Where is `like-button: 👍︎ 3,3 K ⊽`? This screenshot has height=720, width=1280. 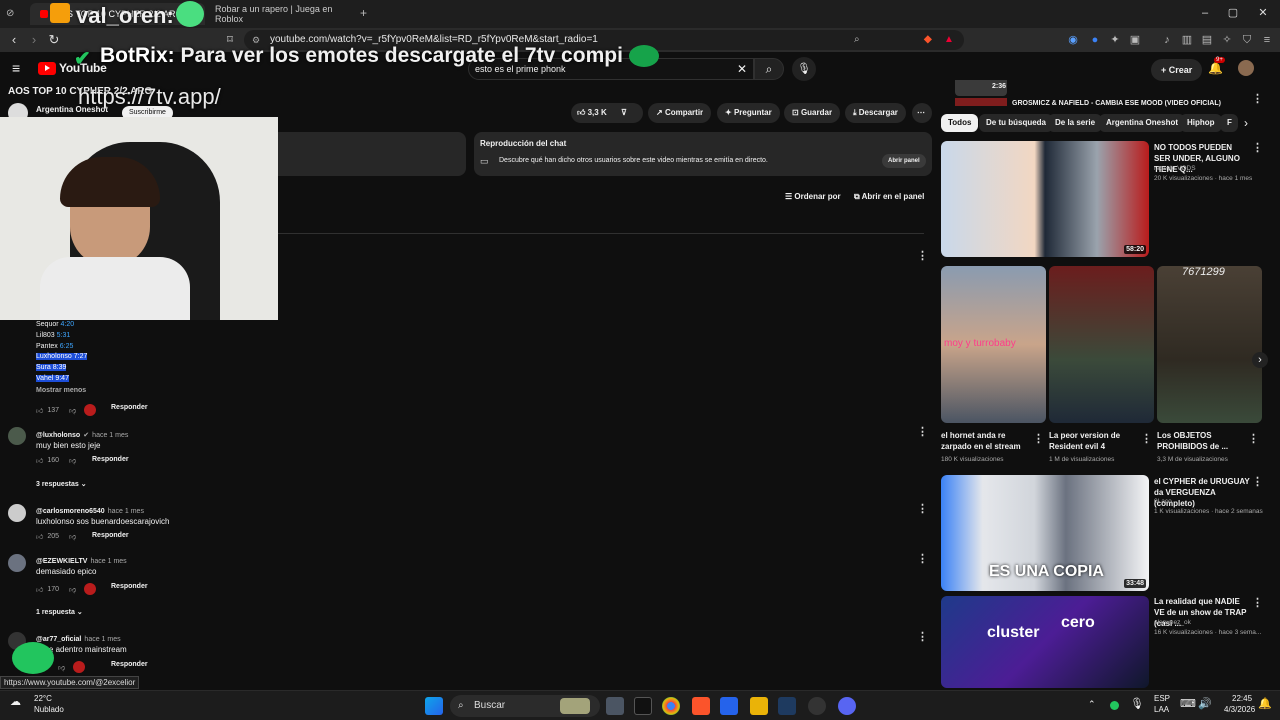 like-button: 👍︎ 3,3 K ⊽ is located at coordinates (607, 113).